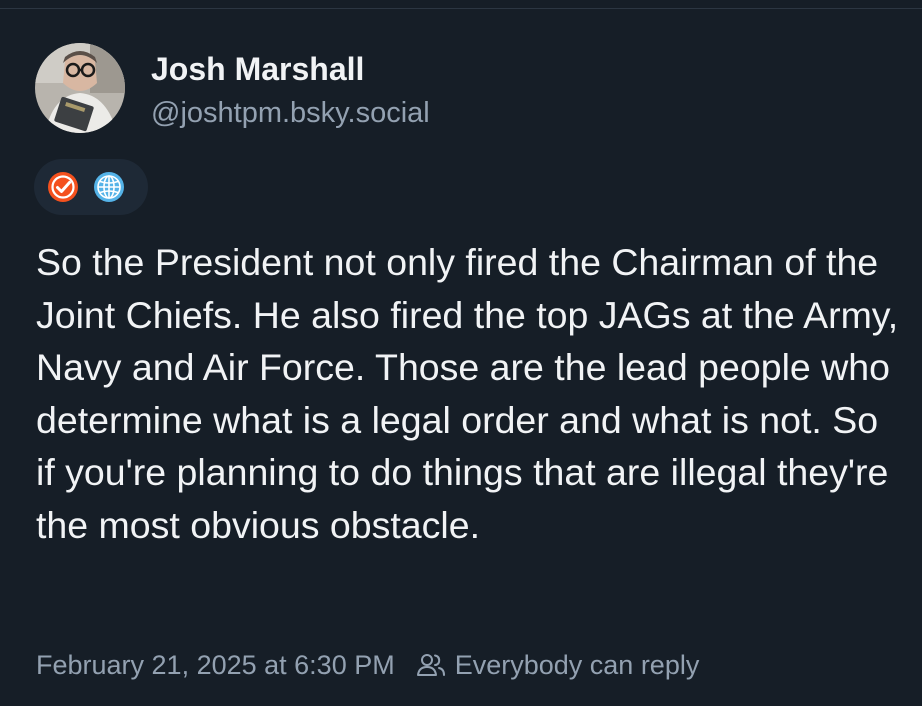 The image size is (922, 706). What do you see at coordinates (63, 187) in the screenshot?
I see `verified-check-icon` at bounding box center [63, 187].